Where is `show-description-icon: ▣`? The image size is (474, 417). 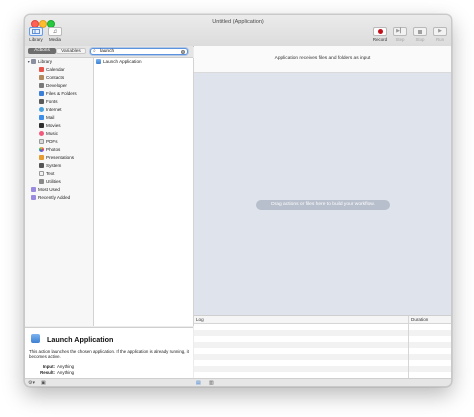 show-description-icon: ▣ is located at coordinates (43, 383).